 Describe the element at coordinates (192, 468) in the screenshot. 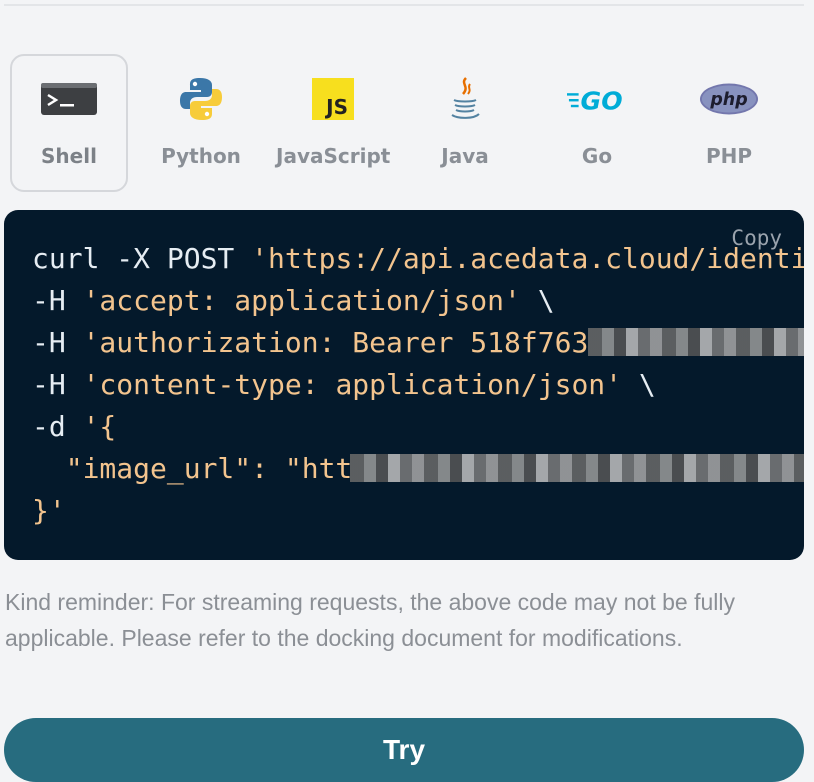

I see `code-line-6: "image_url": "htt` at that location.